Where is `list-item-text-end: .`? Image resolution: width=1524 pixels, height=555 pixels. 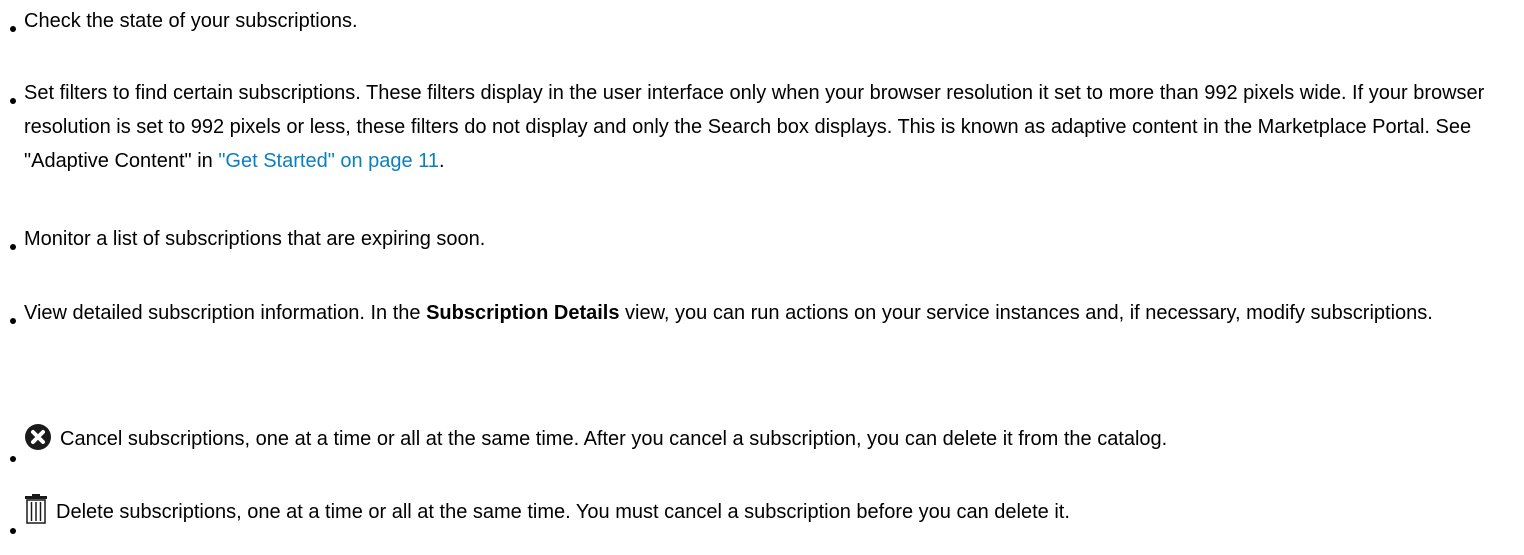 list-item-text-end: . is located at coordinates (441, 161).